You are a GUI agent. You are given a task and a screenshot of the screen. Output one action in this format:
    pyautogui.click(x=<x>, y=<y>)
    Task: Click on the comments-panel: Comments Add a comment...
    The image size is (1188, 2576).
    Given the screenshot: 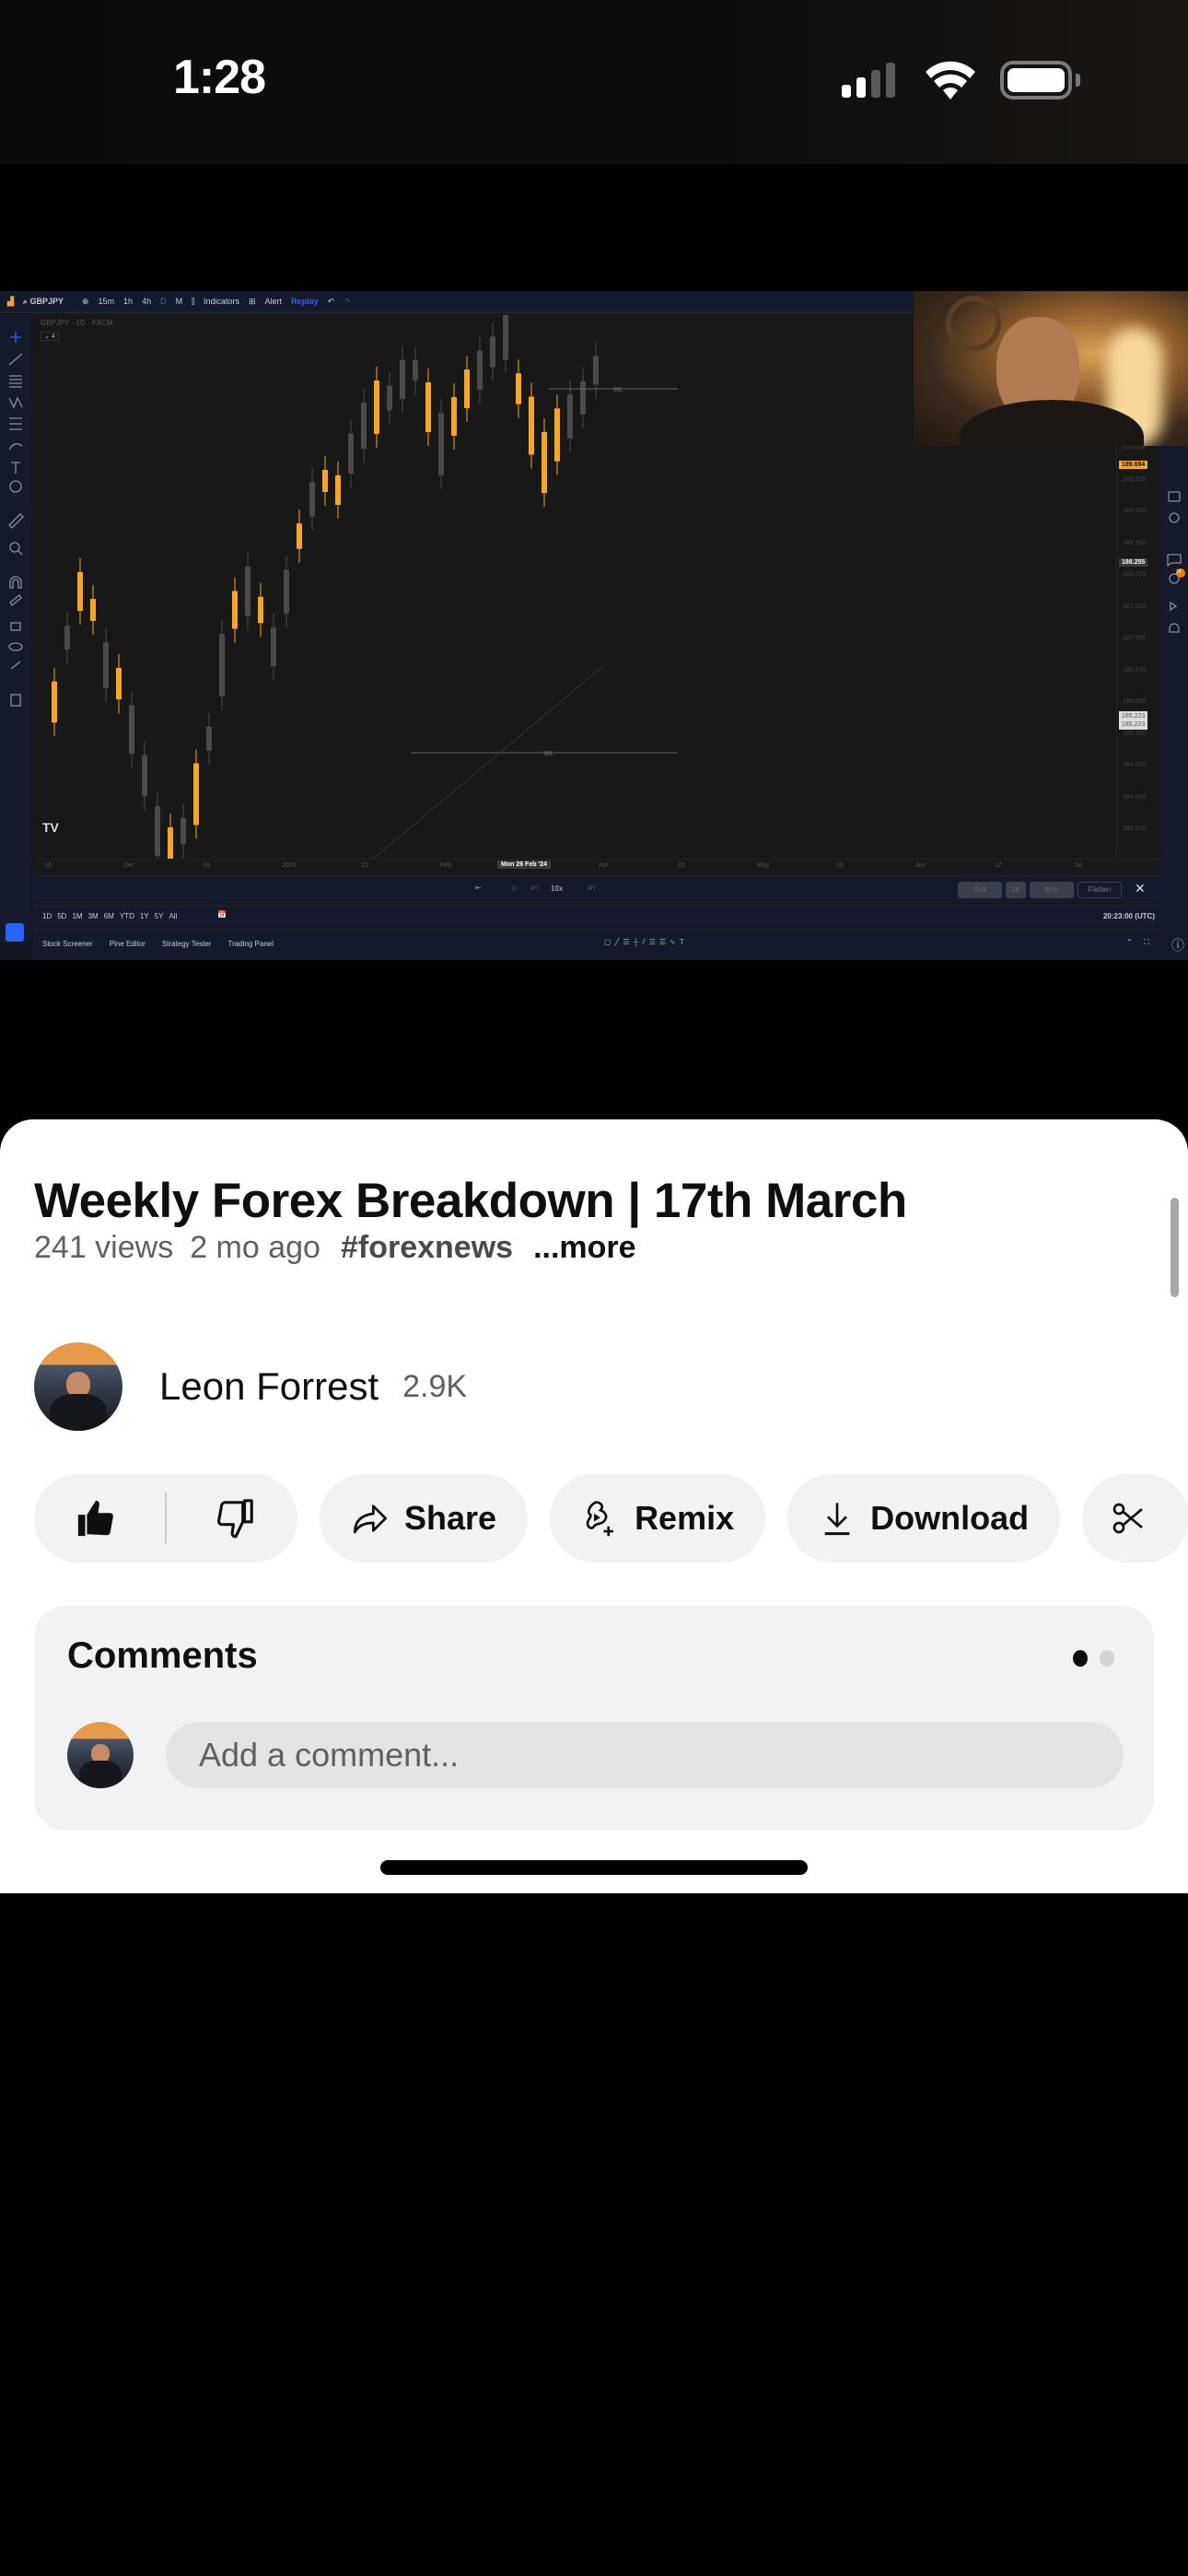 What is the action you would take?
    pyautogui.click(x=594, y=1718)
    